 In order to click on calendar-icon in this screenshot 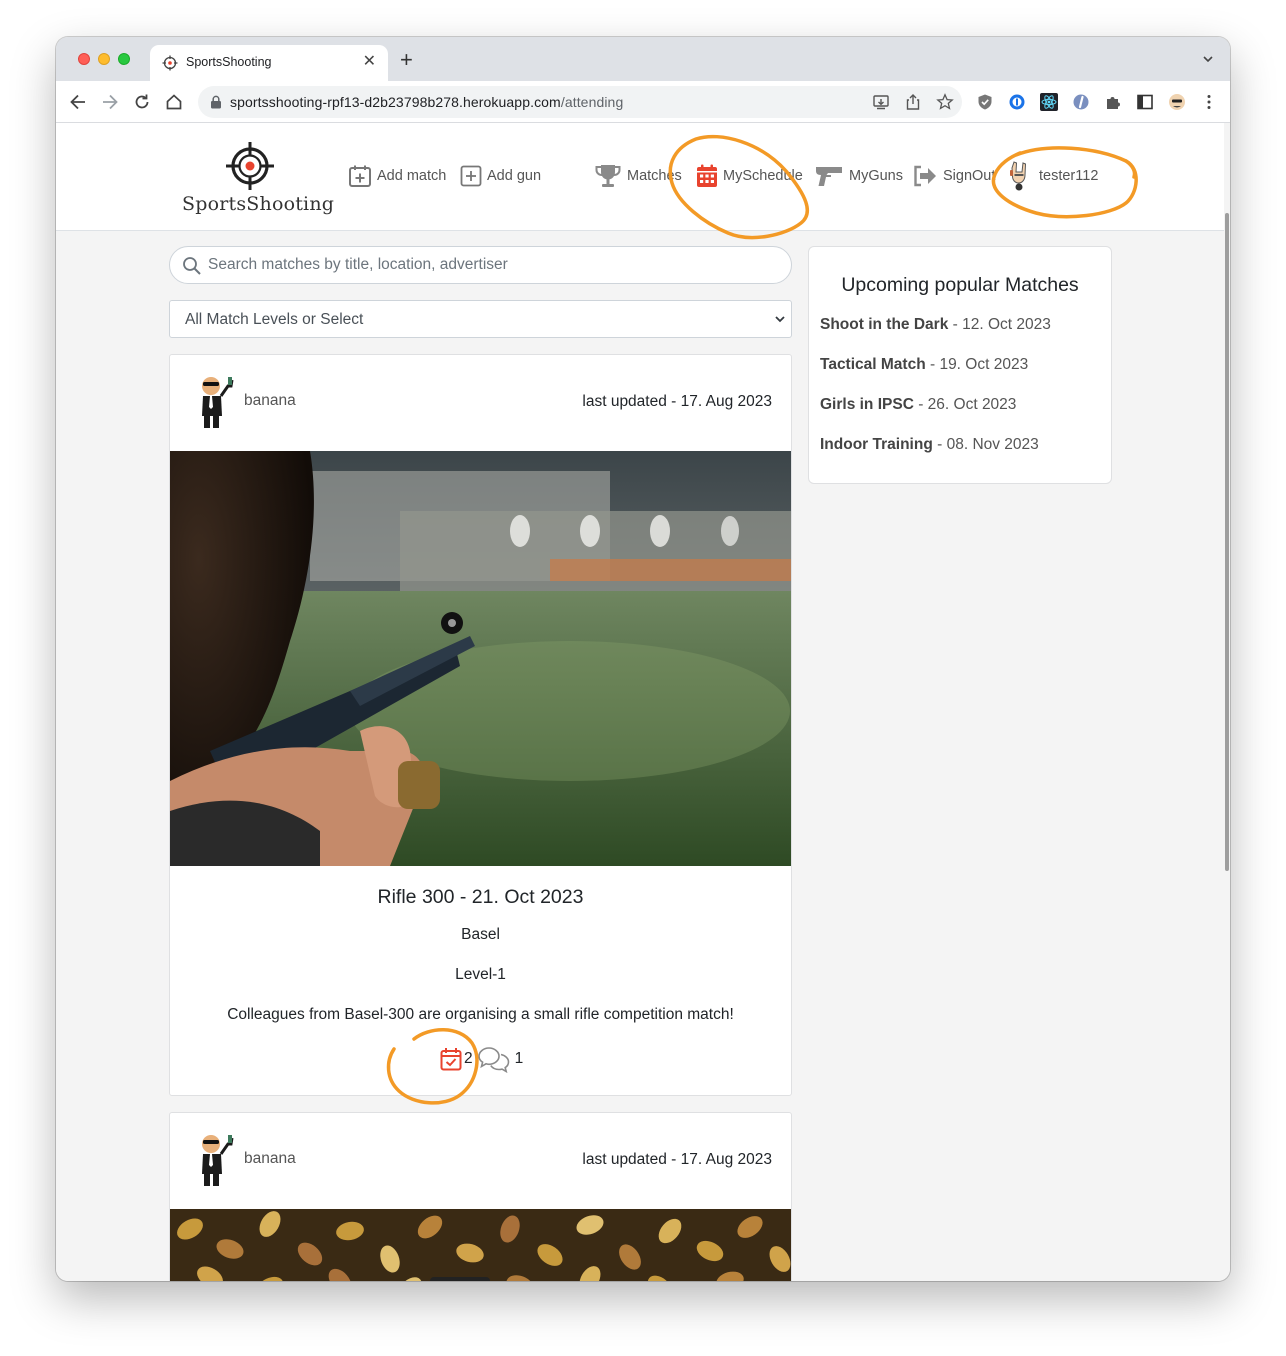, I will do `click(707, 175)`.